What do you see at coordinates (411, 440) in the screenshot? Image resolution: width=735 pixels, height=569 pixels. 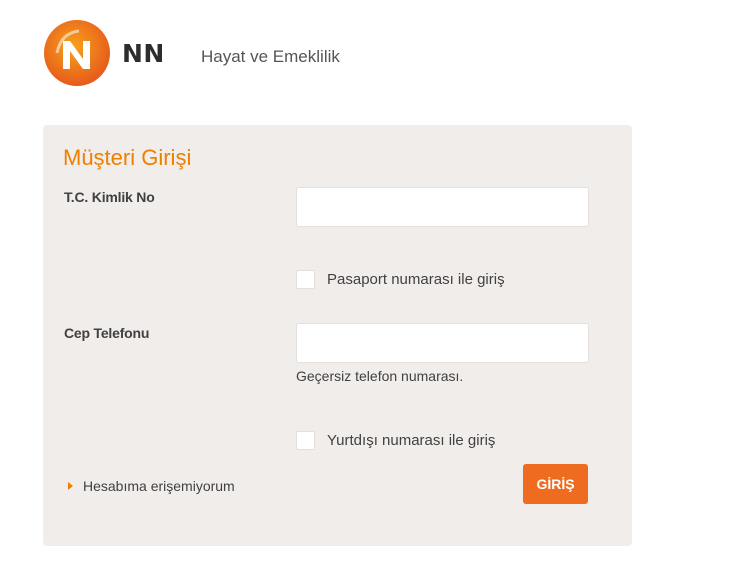 I see `abroad-checkbox-label: Yurtdışı numarası ile giriş` at bounding box center [411, 440].